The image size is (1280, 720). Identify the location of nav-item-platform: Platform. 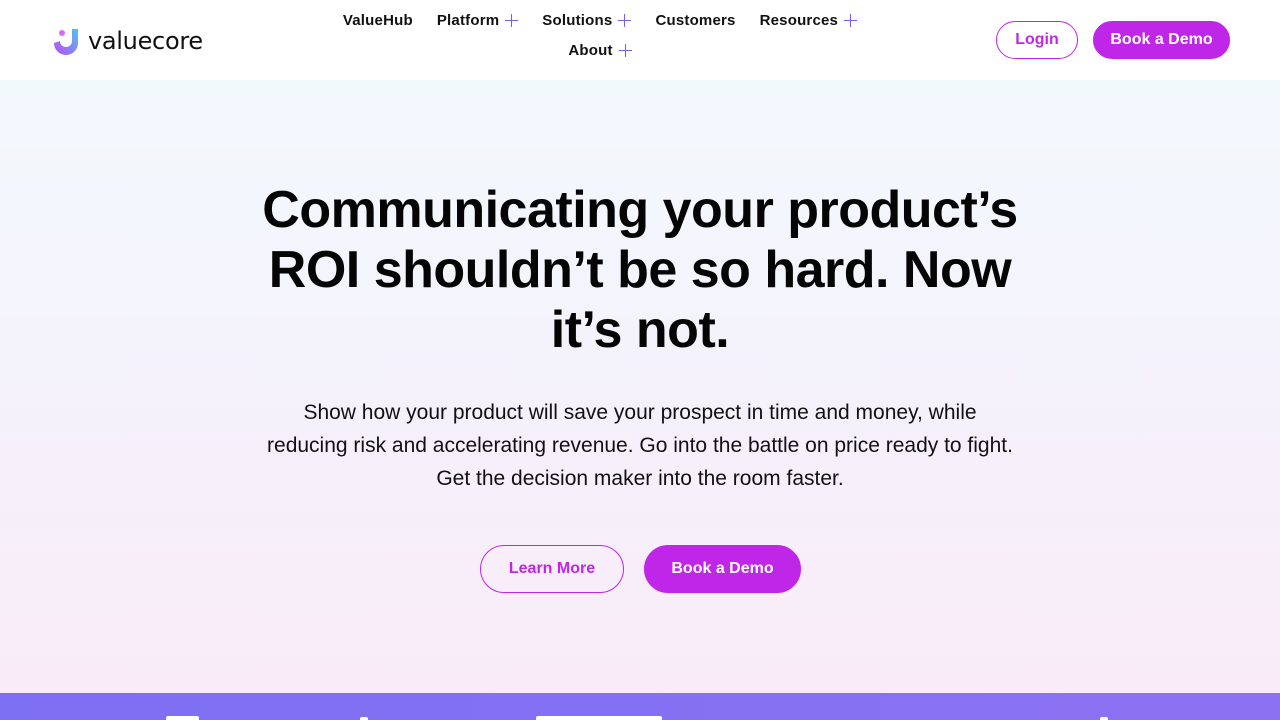
(477, 20).